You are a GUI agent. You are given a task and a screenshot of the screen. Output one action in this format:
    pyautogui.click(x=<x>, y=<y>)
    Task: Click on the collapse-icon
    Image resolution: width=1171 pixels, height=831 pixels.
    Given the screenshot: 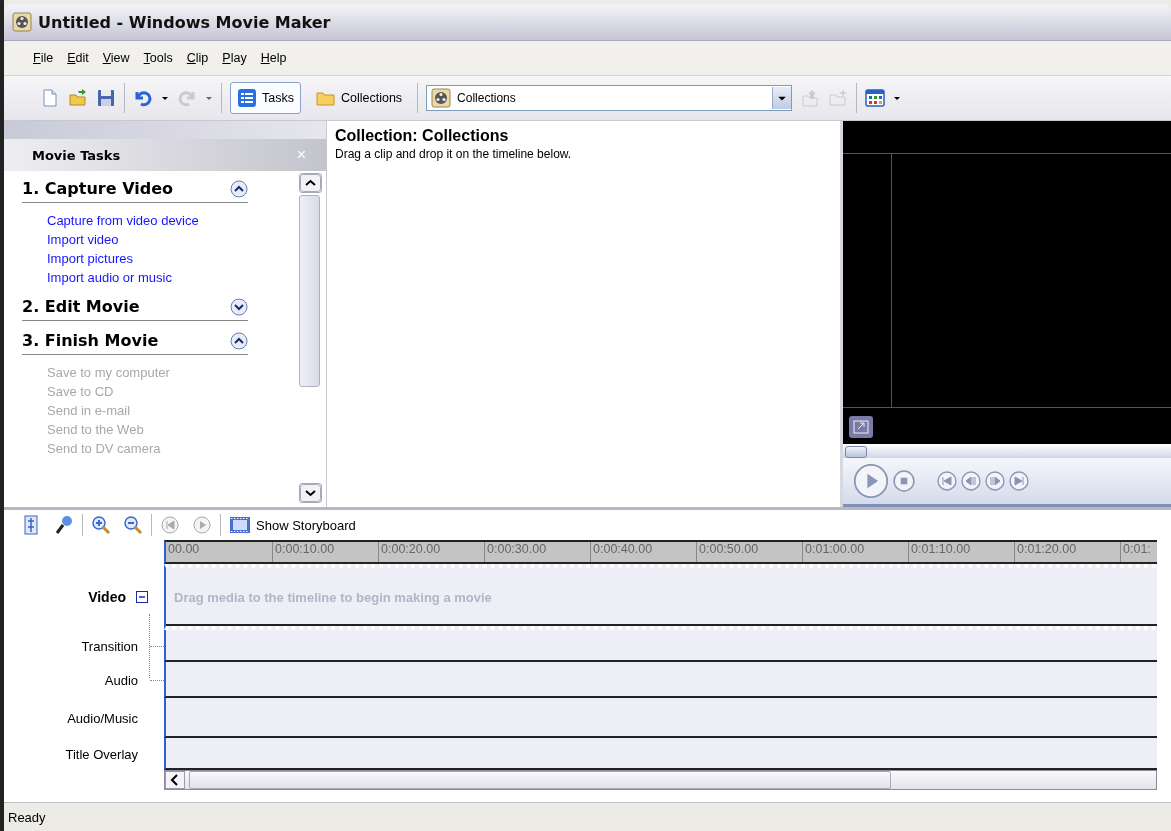 What is the action you would take?
    pyautogui.click(x=142, y=597)
    